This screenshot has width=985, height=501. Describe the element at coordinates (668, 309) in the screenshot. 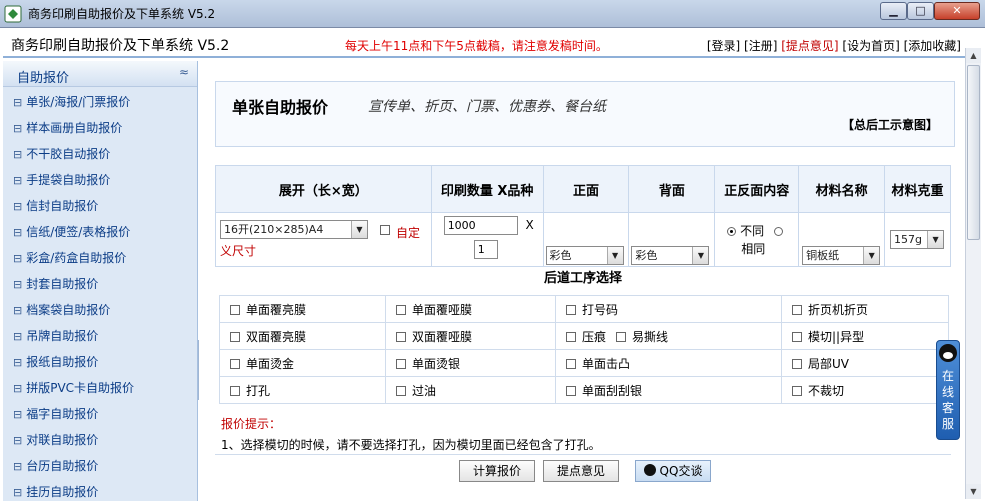

I see `option-cell: 打号码` at that location.